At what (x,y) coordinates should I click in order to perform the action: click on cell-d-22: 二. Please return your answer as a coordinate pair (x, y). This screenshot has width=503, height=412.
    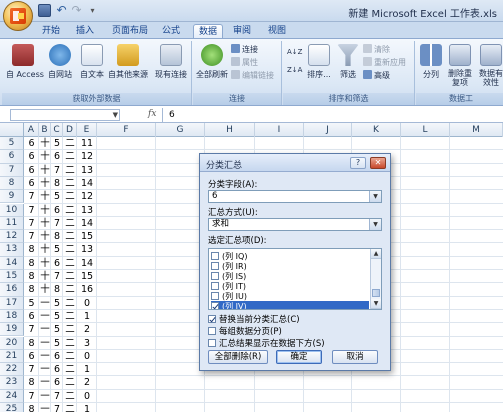
    Looking at the image, I should click on (70, 369).